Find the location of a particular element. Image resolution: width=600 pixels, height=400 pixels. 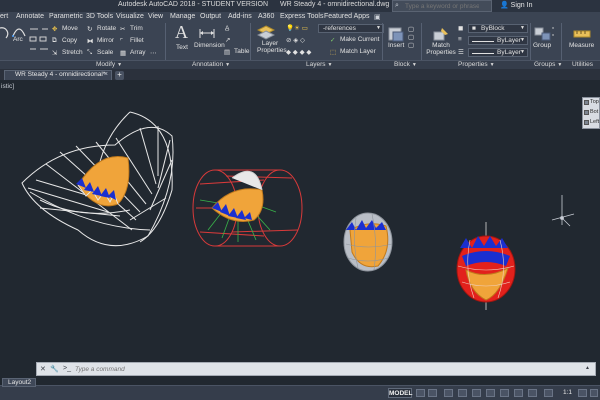

circle-tool-icon is located at coordinates (5, 33).